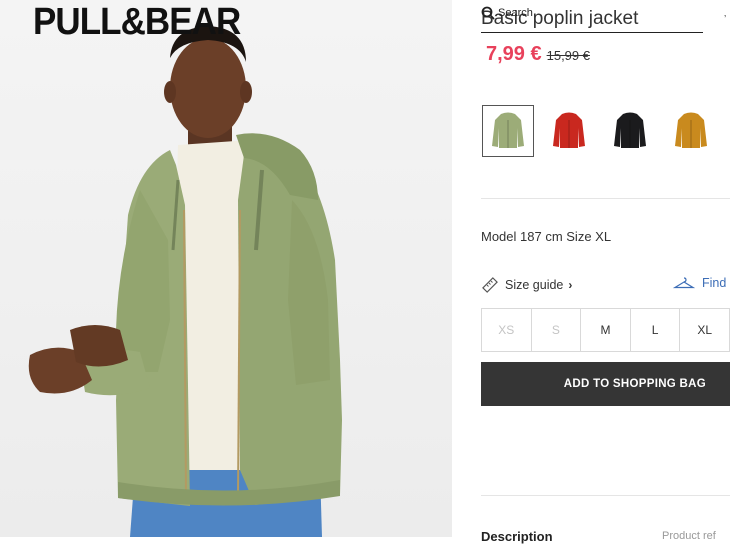  What do you see at coordinates (137, 22) in the screenshot?
I see `brand-logo: PULL&BEAR` at bounding box center [137, 22].